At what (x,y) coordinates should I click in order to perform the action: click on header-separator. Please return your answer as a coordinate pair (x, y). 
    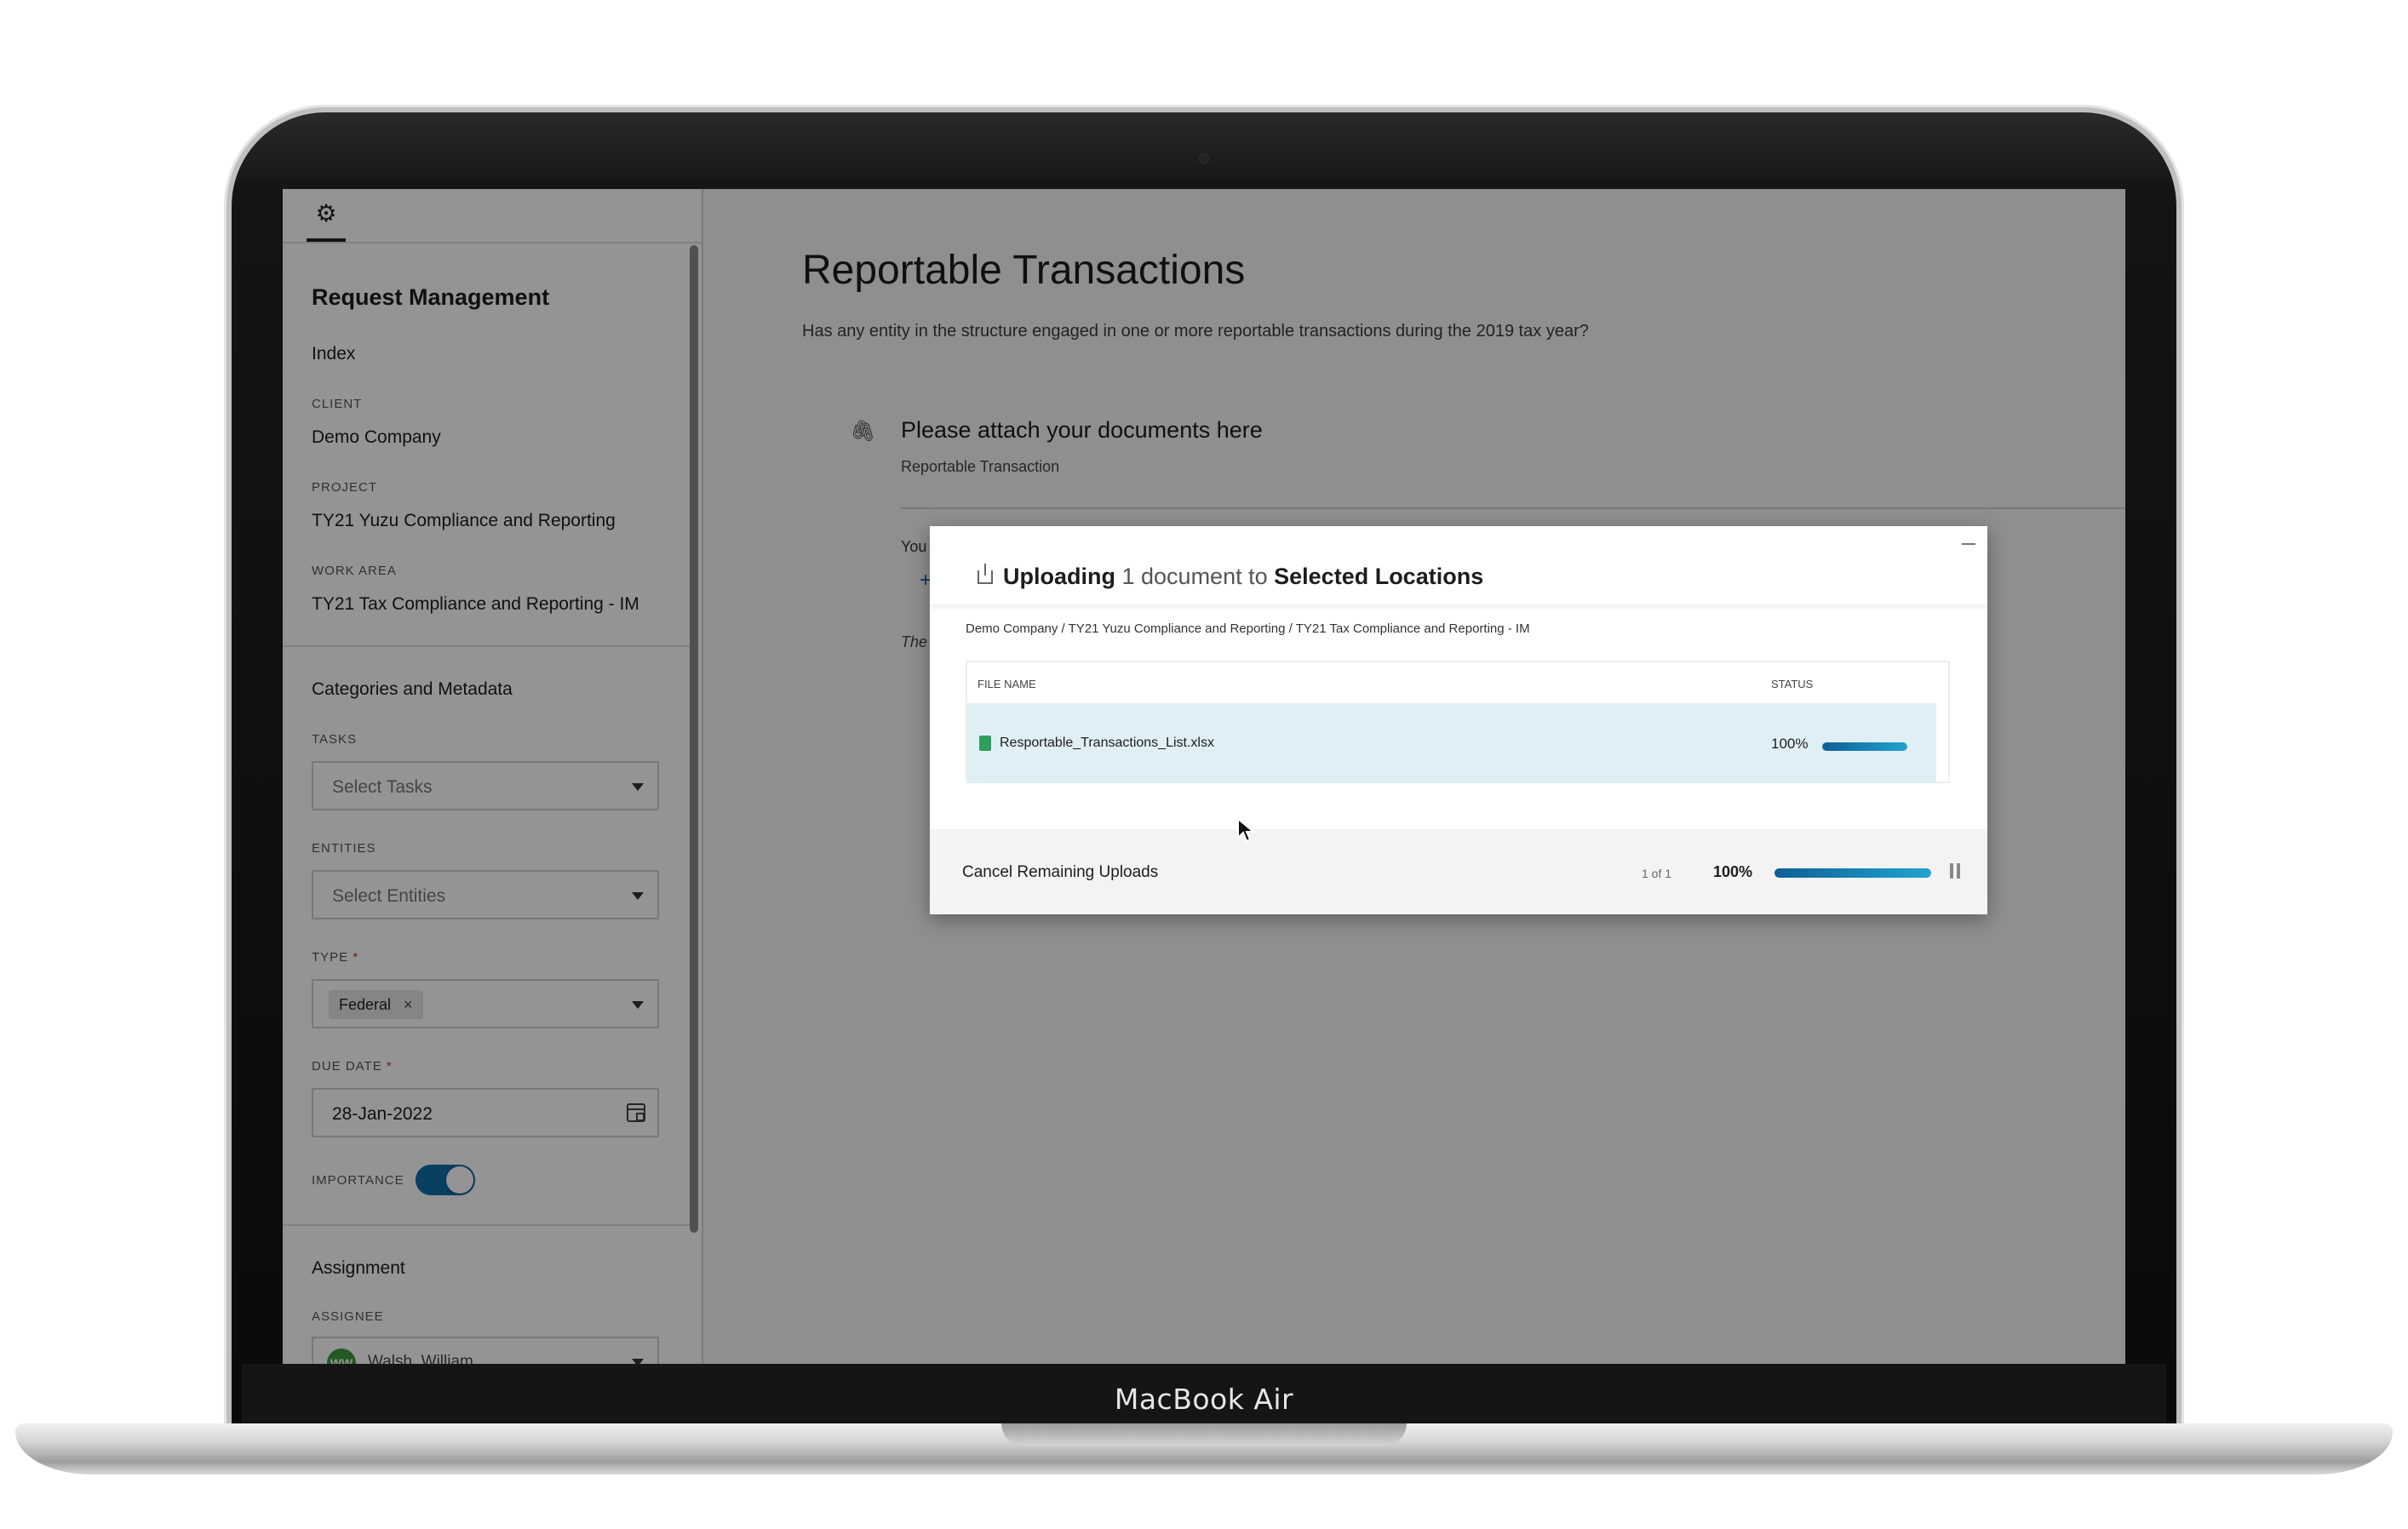
    Looking at the image, I should click on (1459, 608).